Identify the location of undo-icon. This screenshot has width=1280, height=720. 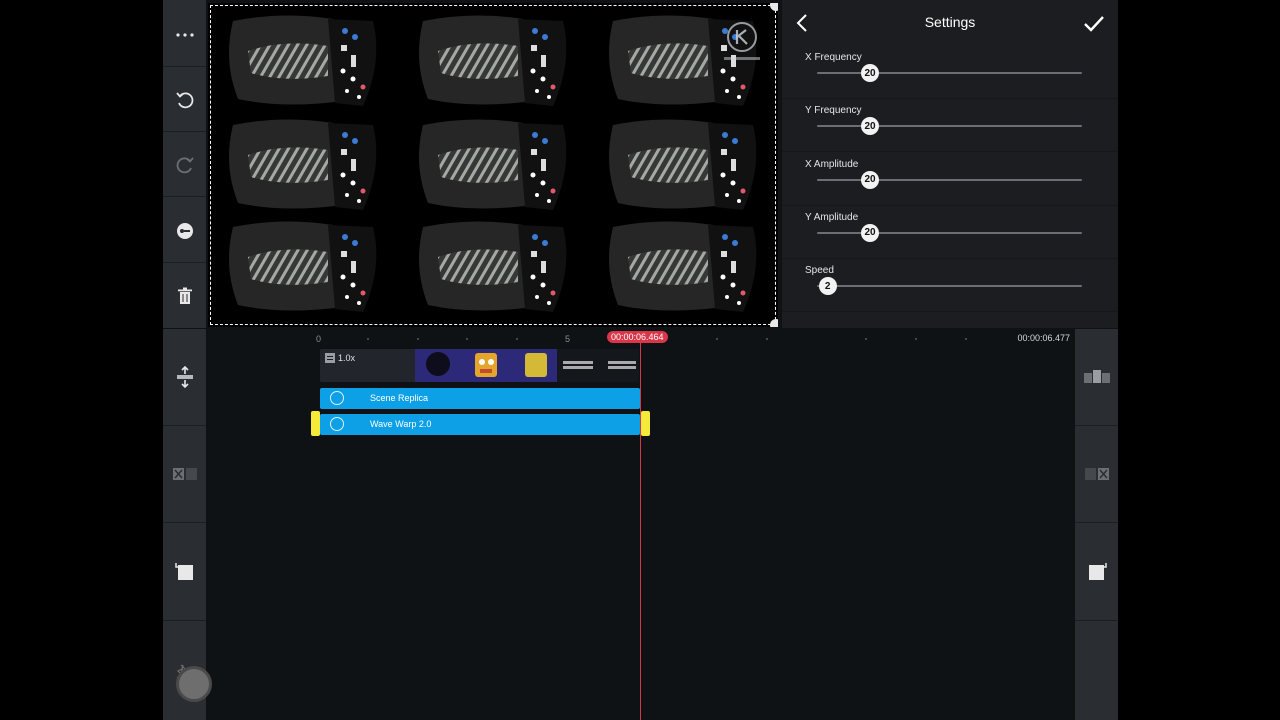
(184, 99).